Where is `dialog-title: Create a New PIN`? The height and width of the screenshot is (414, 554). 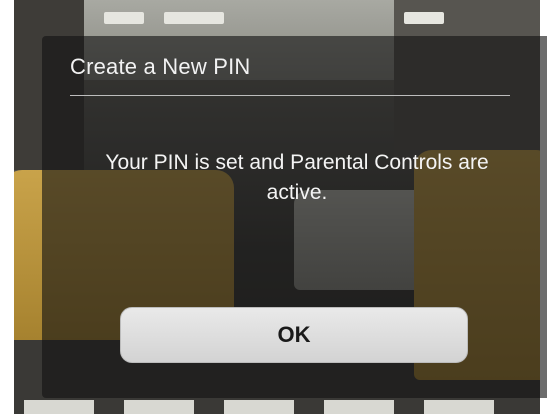
dialog-title: Create a New PIN is located at coordinates (160, 66).